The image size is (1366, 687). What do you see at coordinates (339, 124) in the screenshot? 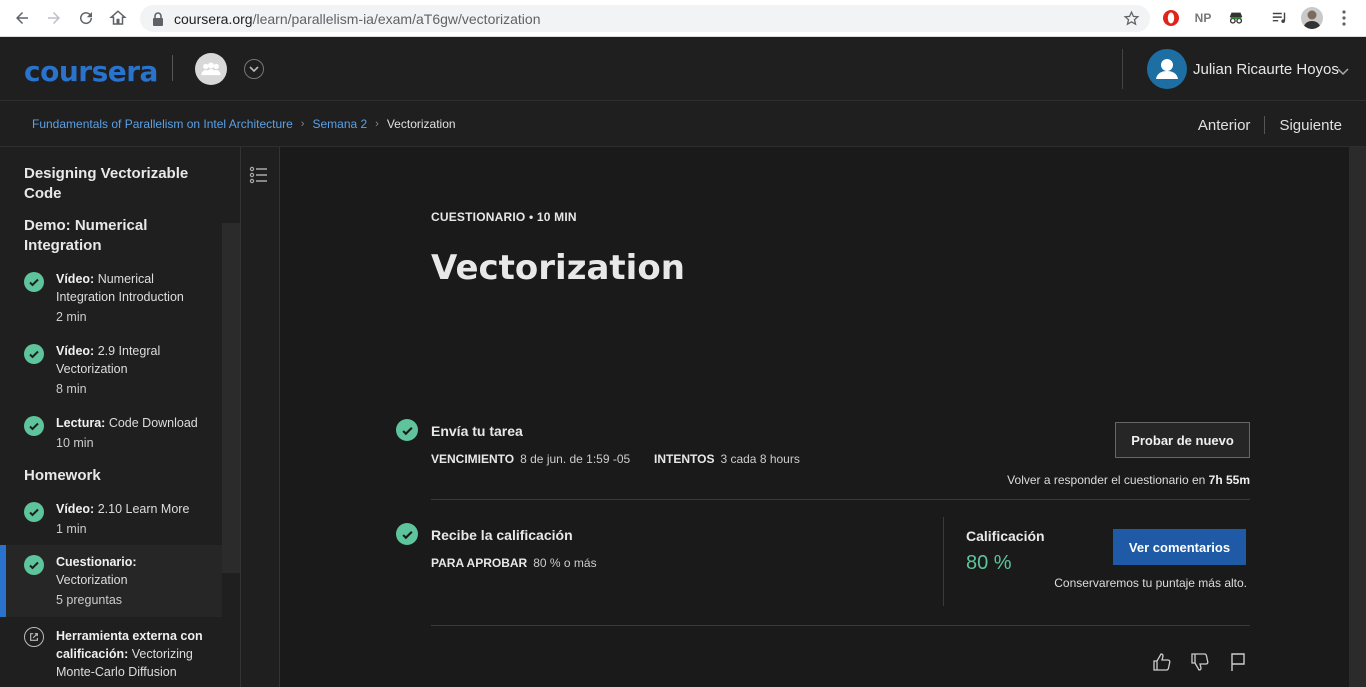
I see `breadcrumb-week-link: Semana 2` at bounding box center [339, 124].